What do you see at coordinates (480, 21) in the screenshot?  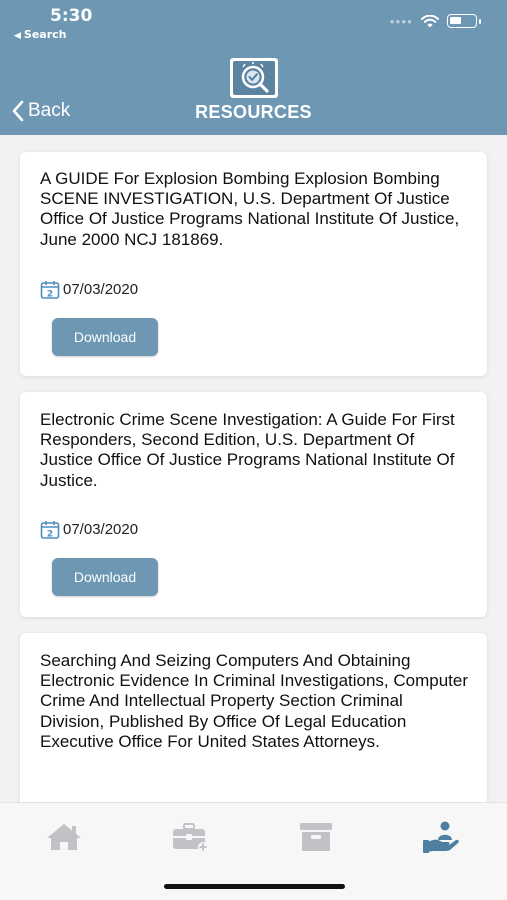 I see `battery-tip` at bounding box center [480, 21].